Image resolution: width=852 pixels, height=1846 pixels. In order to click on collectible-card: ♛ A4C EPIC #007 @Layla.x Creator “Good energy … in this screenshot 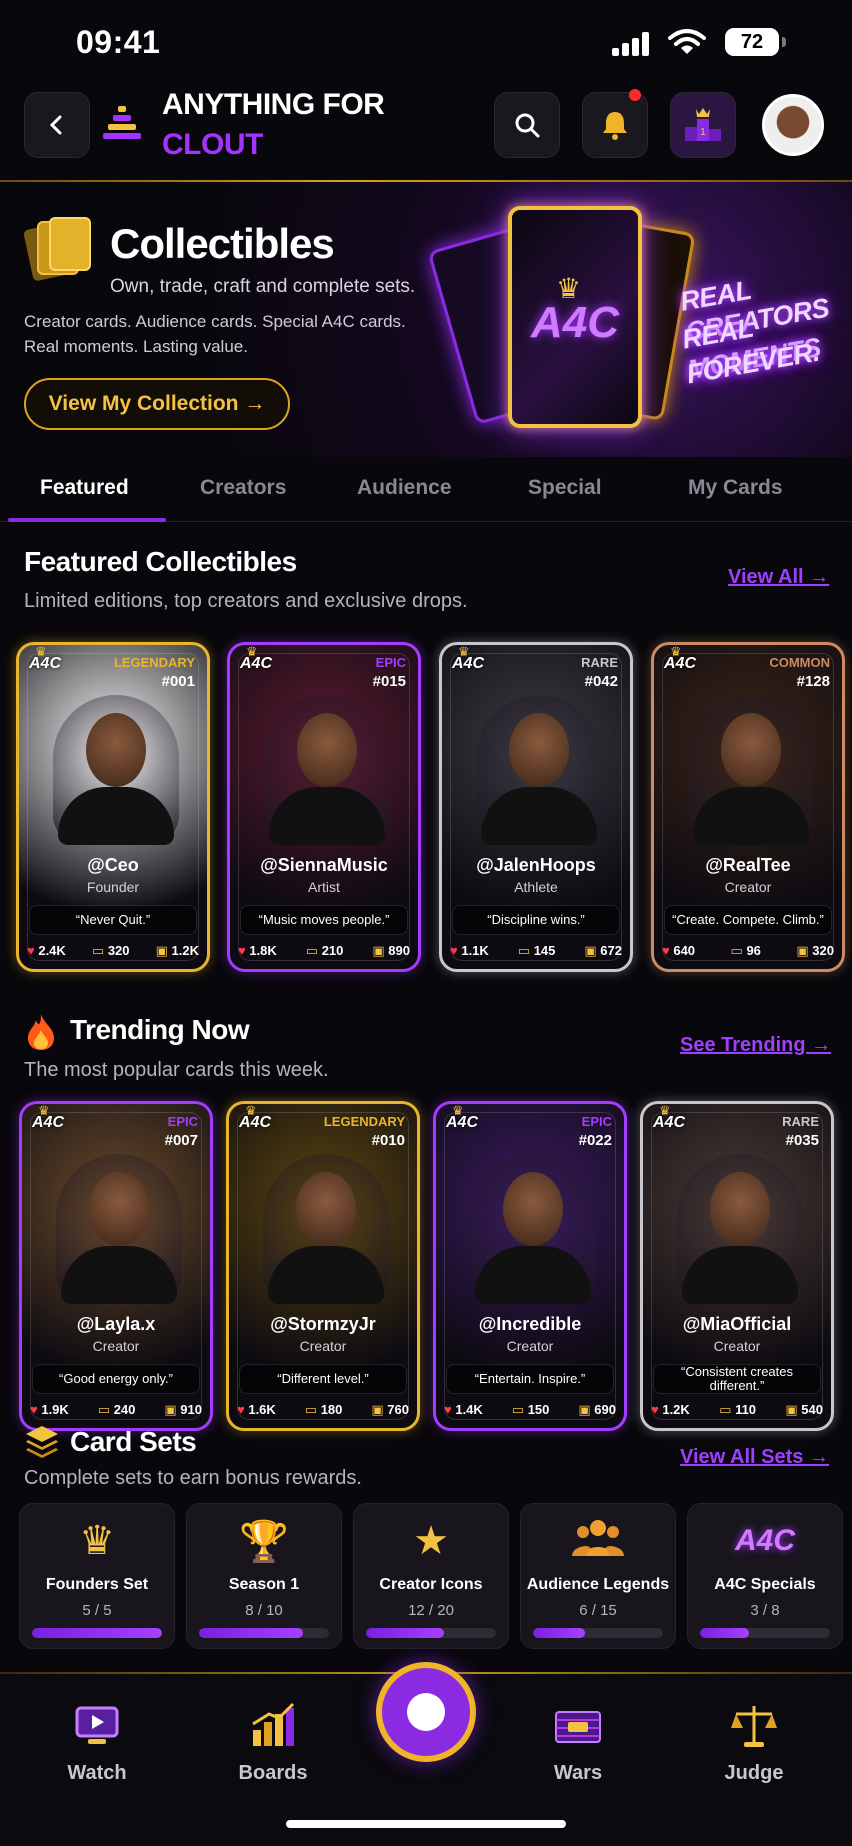, I will do `click(116, 1266)`.